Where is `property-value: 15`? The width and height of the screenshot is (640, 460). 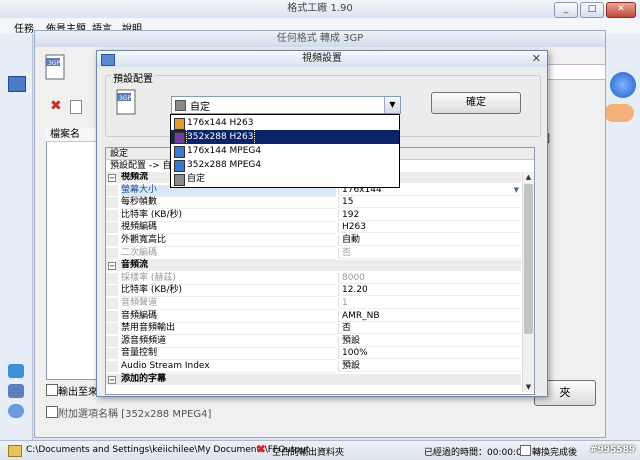 property-value: 15 is located at coordinates (429, 203).